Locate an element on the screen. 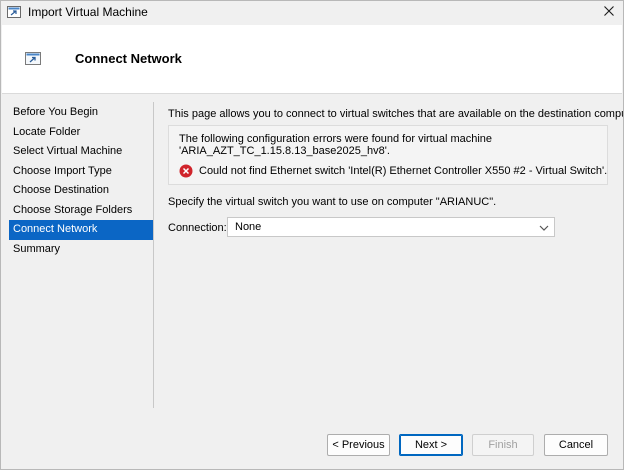 The width and height of the screenshot is (624, 470). nav-item-before-you-begin: Before You Begin is located at coordinates (81, 113).